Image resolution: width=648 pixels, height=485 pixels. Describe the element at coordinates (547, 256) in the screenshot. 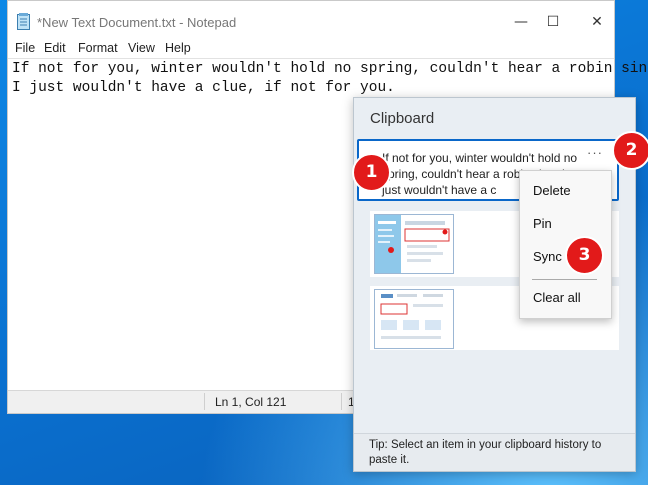

I see `menu-item-sync: Sync` at that location.